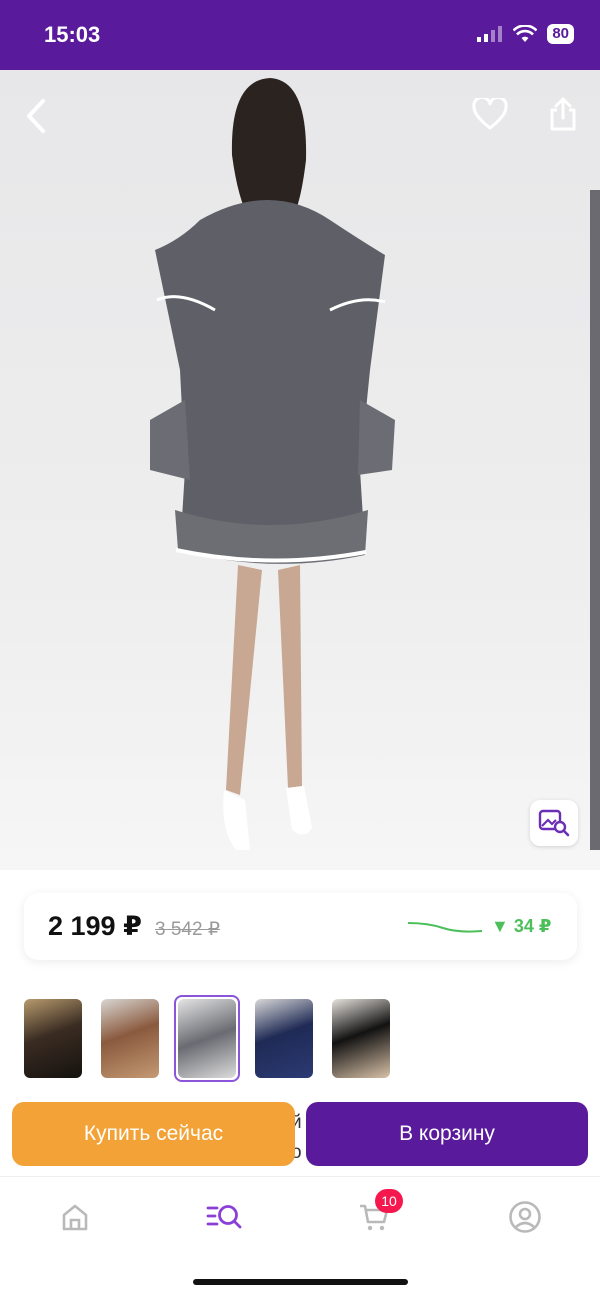 The width and height of the screenshot is (600, 1297). I want to click on price-history-sparkline, so click(445, 927).